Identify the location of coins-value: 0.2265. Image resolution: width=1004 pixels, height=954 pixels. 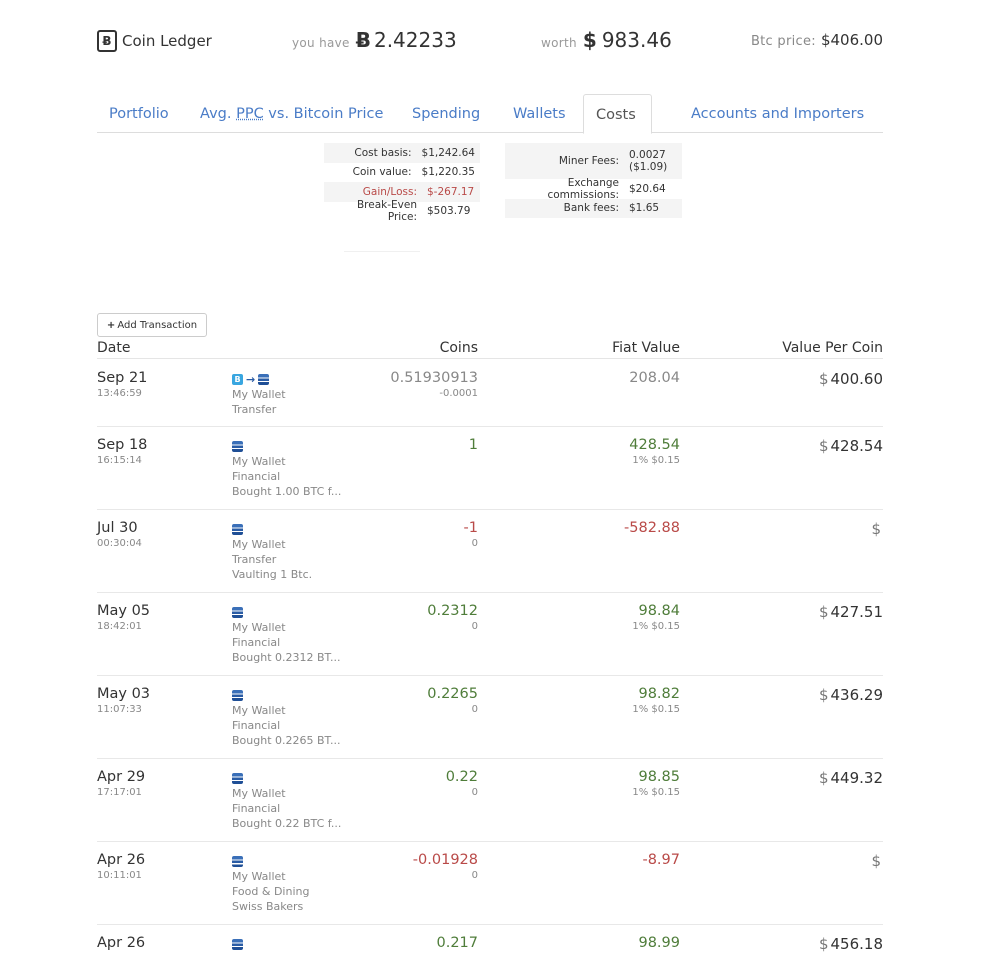
(452, 694).